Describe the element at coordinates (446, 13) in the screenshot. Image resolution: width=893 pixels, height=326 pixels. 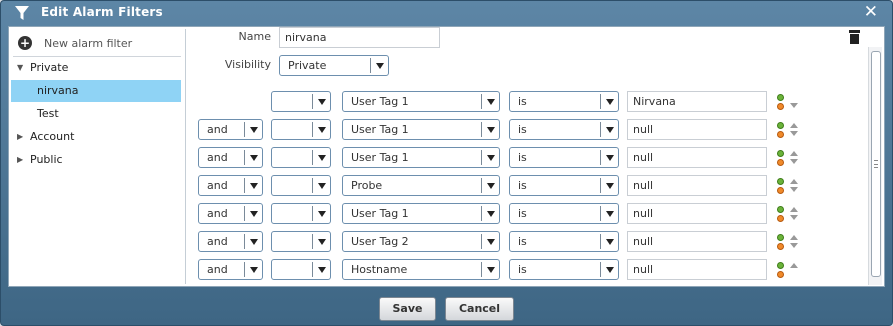
I see `title-bar: Edit Alarm Filters ✕` at that location.